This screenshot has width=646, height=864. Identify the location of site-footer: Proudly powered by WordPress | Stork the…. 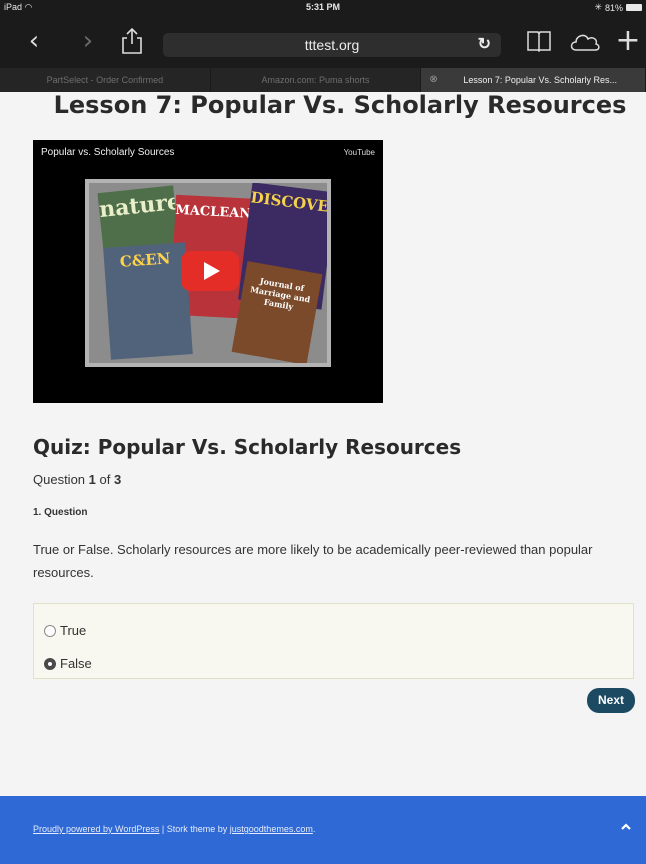
(323, 830).